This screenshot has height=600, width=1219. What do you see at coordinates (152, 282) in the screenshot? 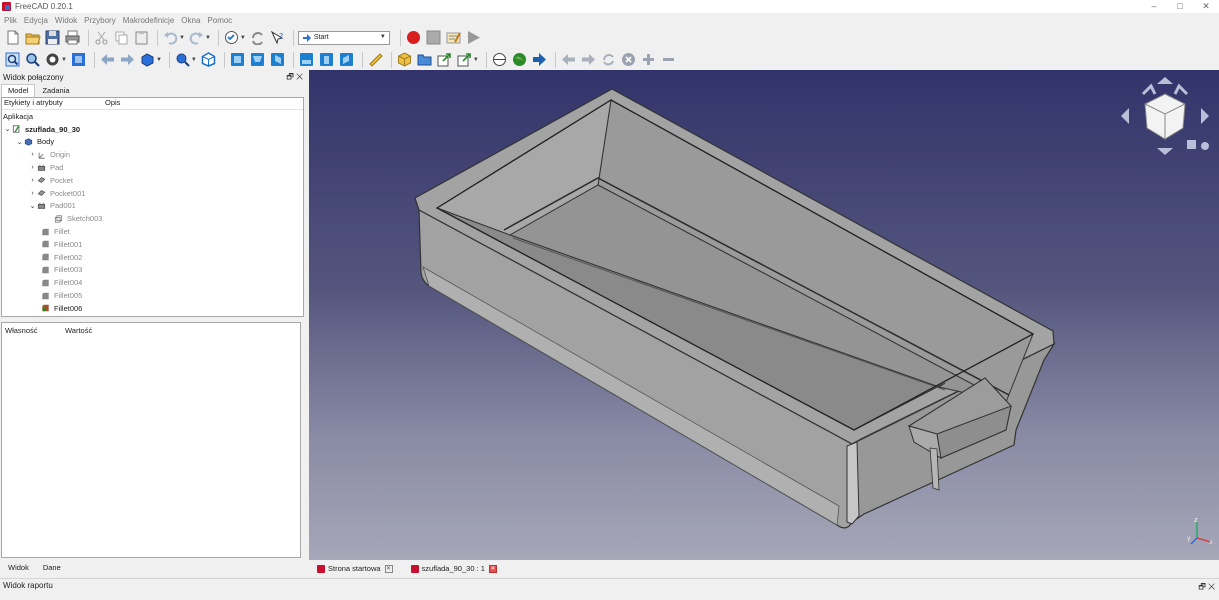
I see `tree-row-fillet004: Fillet004` at bounding box center [152, 282].